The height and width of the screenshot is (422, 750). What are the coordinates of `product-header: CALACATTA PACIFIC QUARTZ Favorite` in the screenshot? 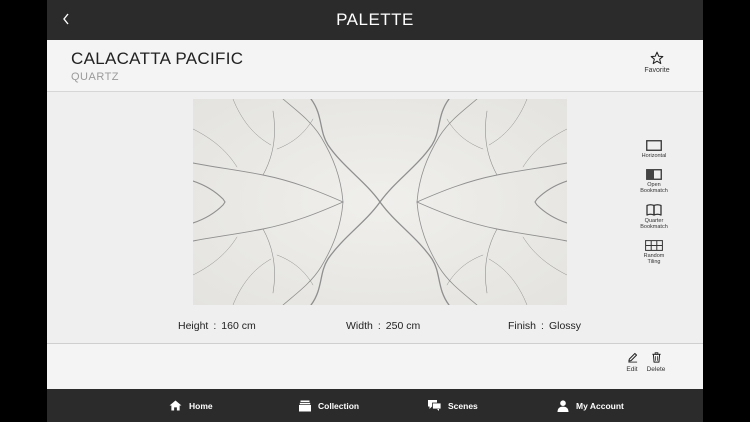 It's located at (375, 66).